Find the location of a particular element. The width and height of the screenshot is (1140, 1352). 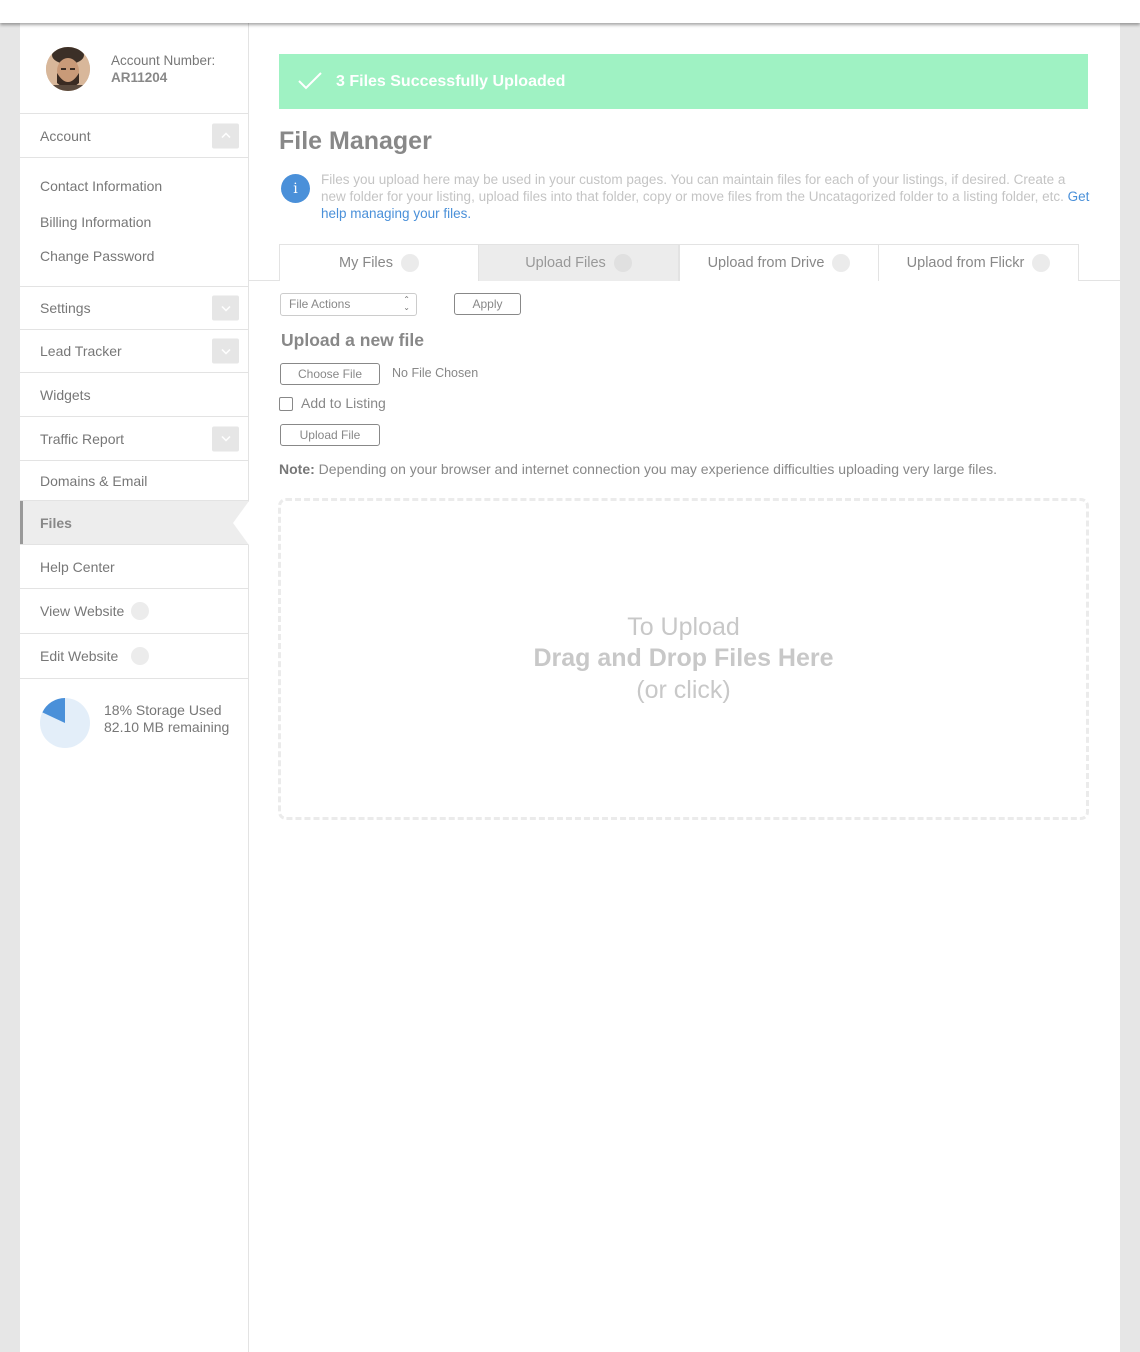

sidebar-item-files: Files is located at coordinates (134, 522).